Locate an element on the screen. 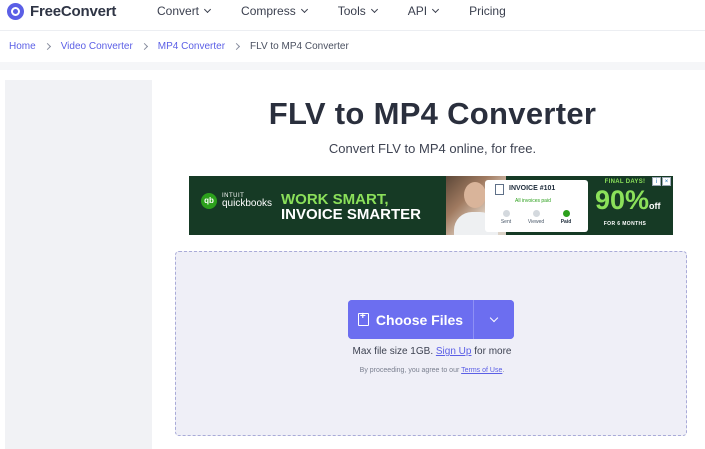  max-size-text-post: for more is located at coordinates (493, 351).